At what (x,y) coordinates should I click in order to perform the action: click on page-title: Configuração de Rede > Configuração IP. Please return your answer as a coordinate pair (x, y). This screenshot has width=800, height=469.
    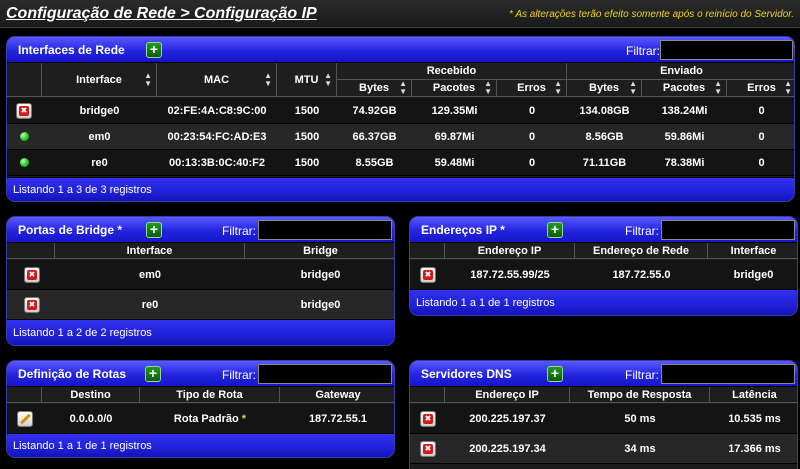
    Looking at the image, I should click on (161, 13).